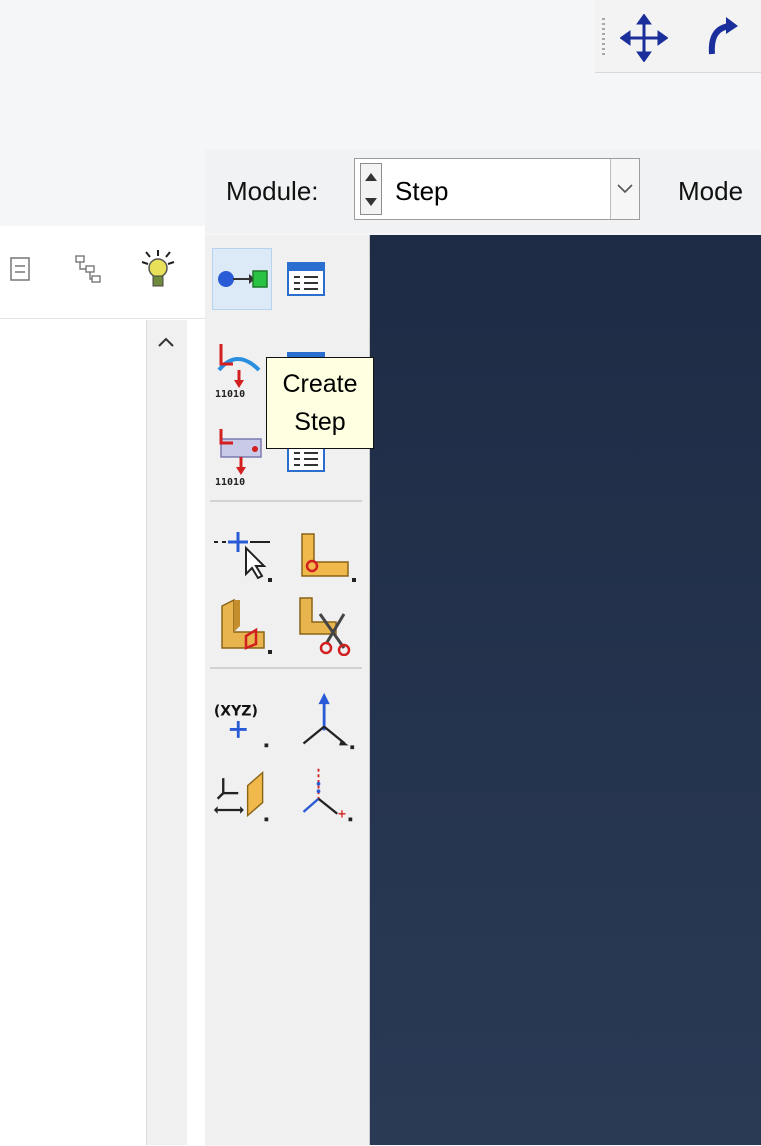  I want to click on module-label: Module:, so click(272, 191).